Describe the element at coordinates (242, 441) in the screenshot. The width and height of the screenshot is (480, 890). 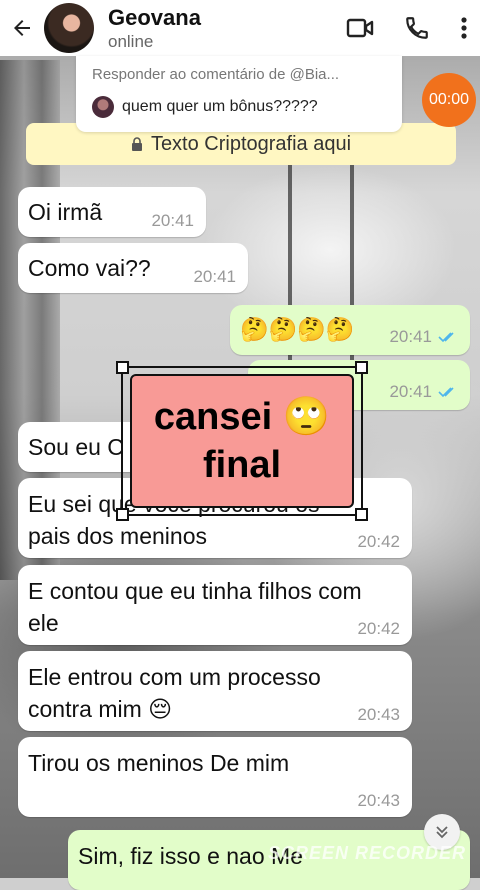
I see `text-sticker: cansei 🙄 final` at that location.